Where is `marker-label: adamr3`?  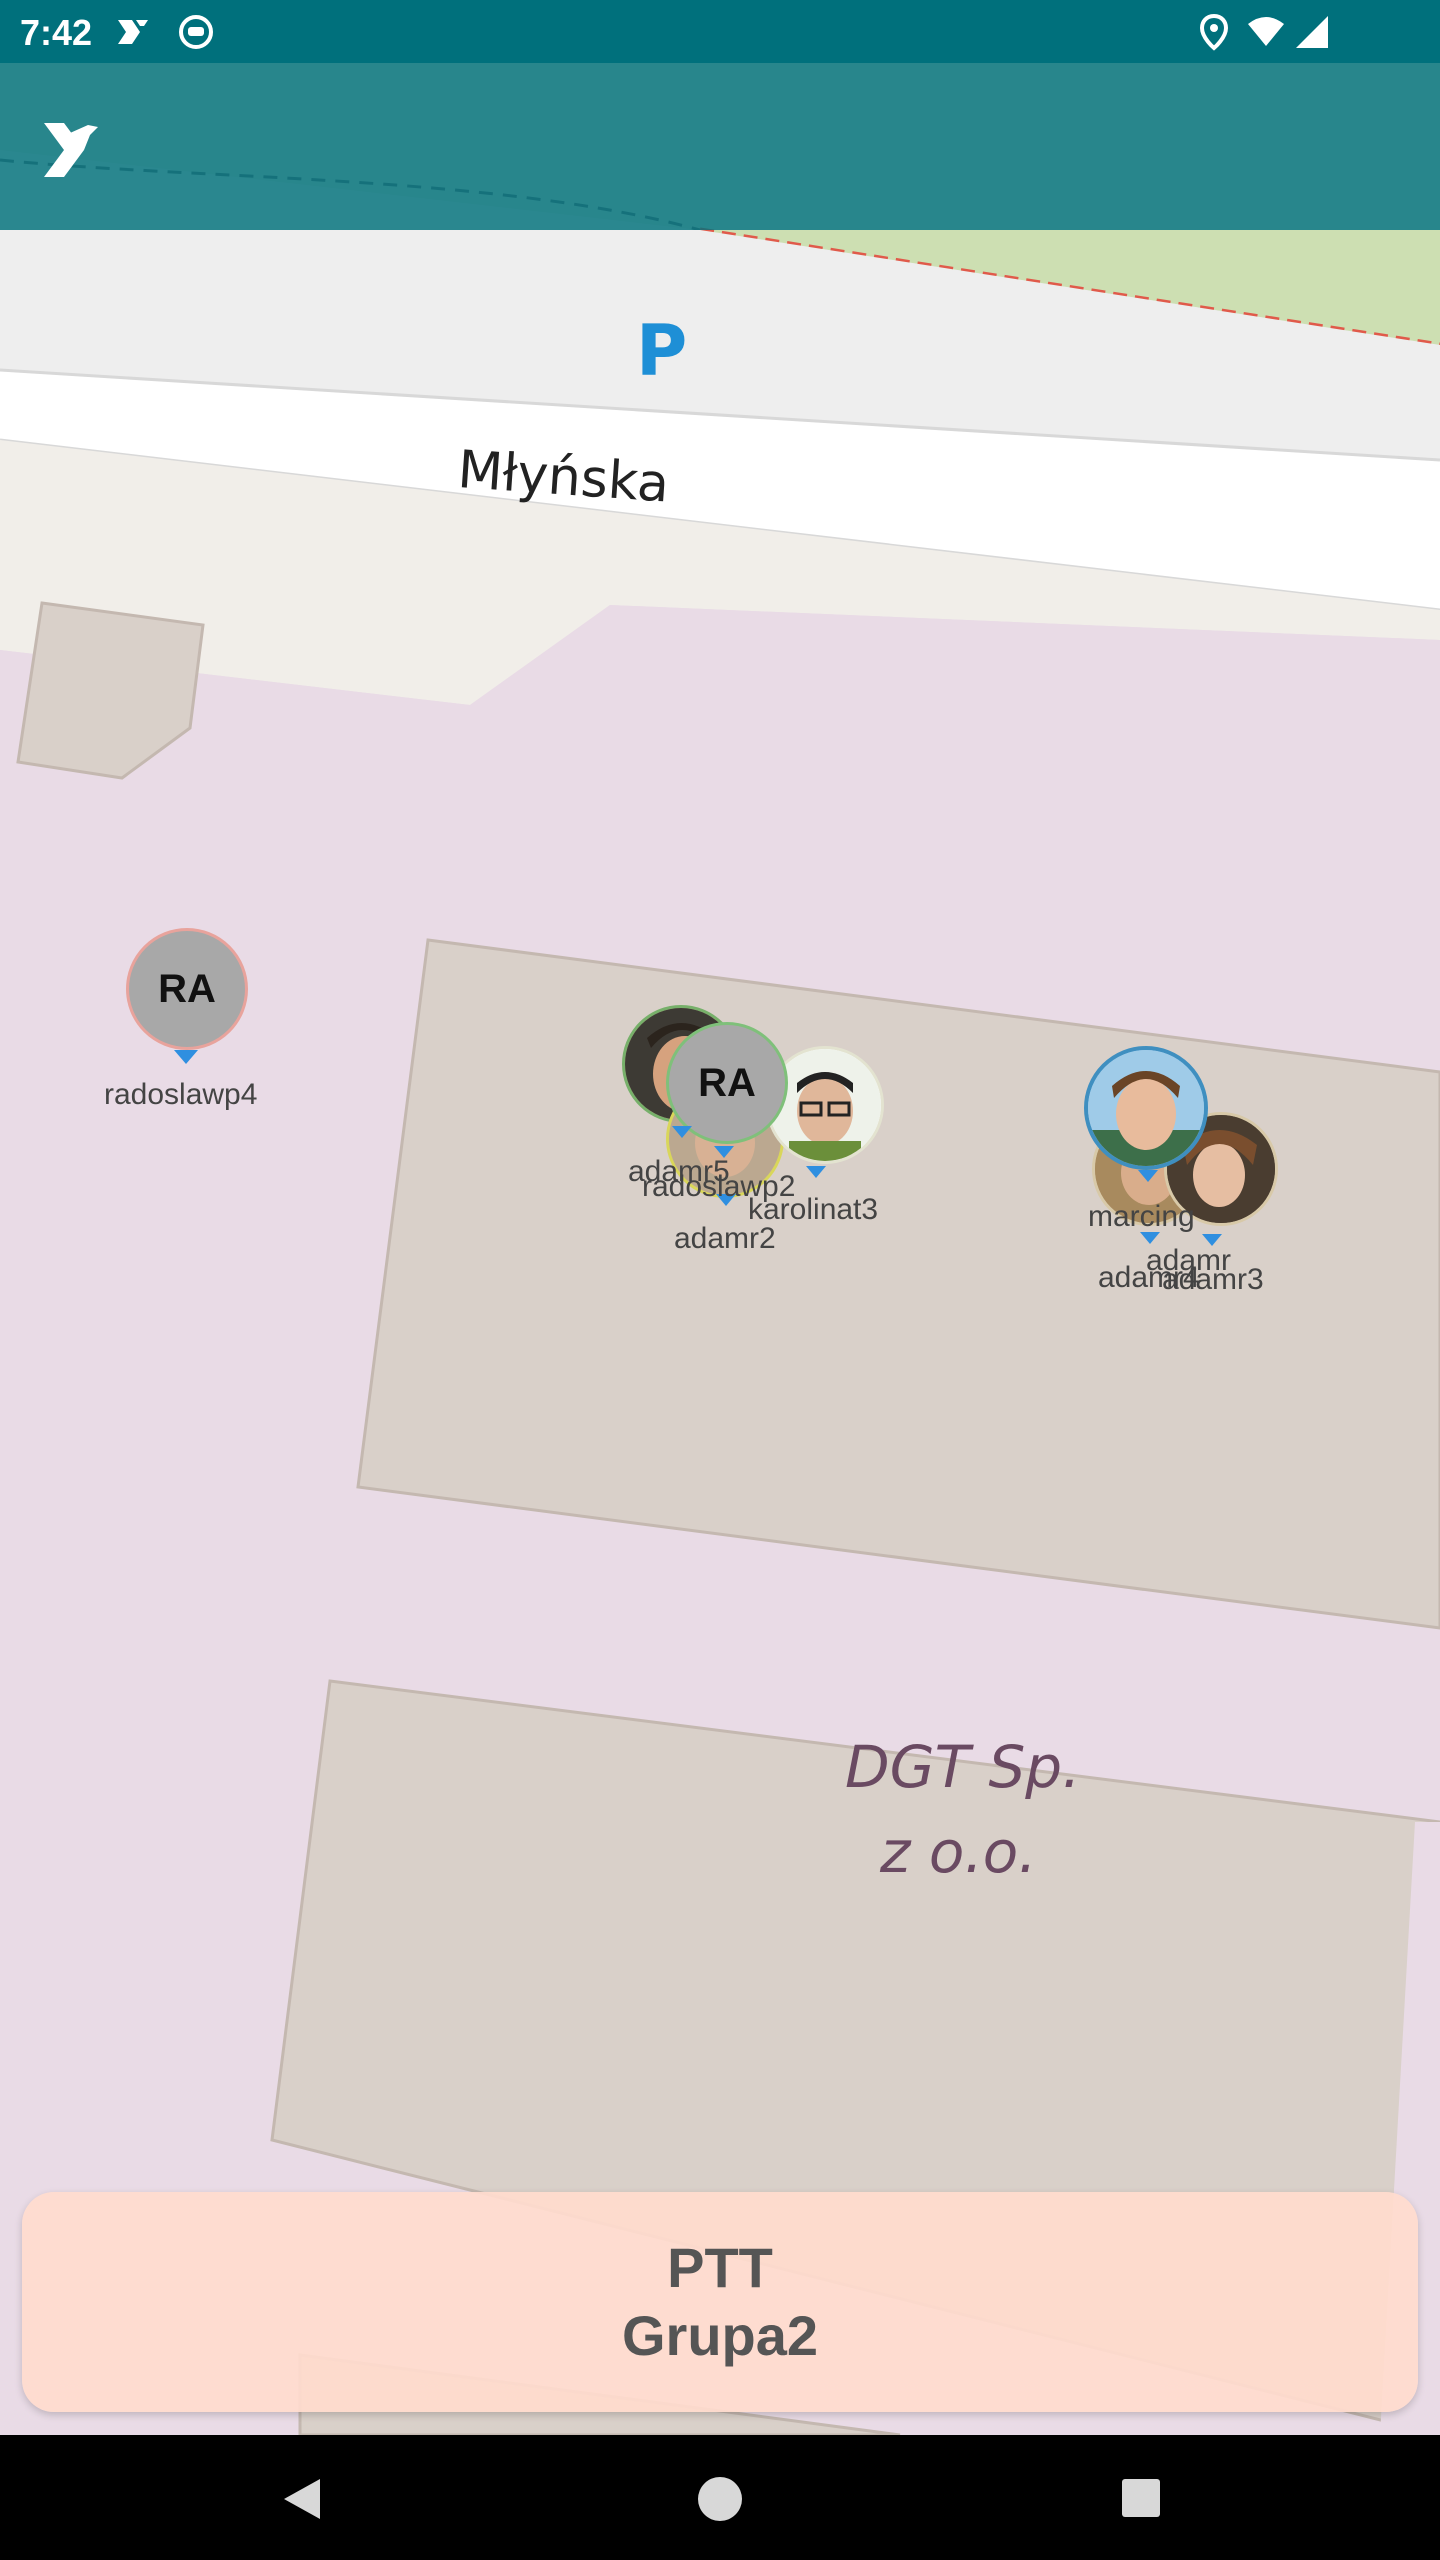
marker-label: adamr3 is located at coordinates (1213, 1279).